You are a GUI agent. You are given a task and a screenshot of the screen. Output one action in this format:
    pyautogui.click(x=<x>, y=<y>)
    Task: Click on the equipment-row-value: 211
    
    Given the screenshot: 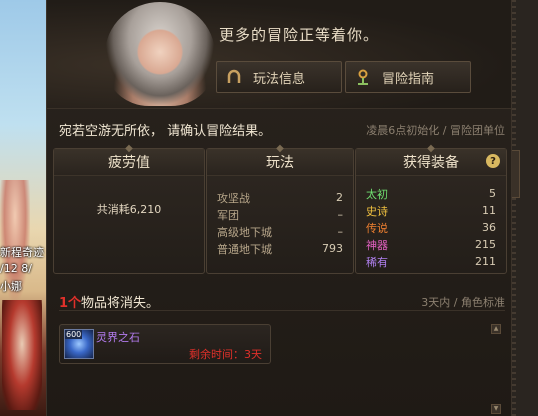 What is the action you would take?
    pyautogui.click(x=485, y=261)
    